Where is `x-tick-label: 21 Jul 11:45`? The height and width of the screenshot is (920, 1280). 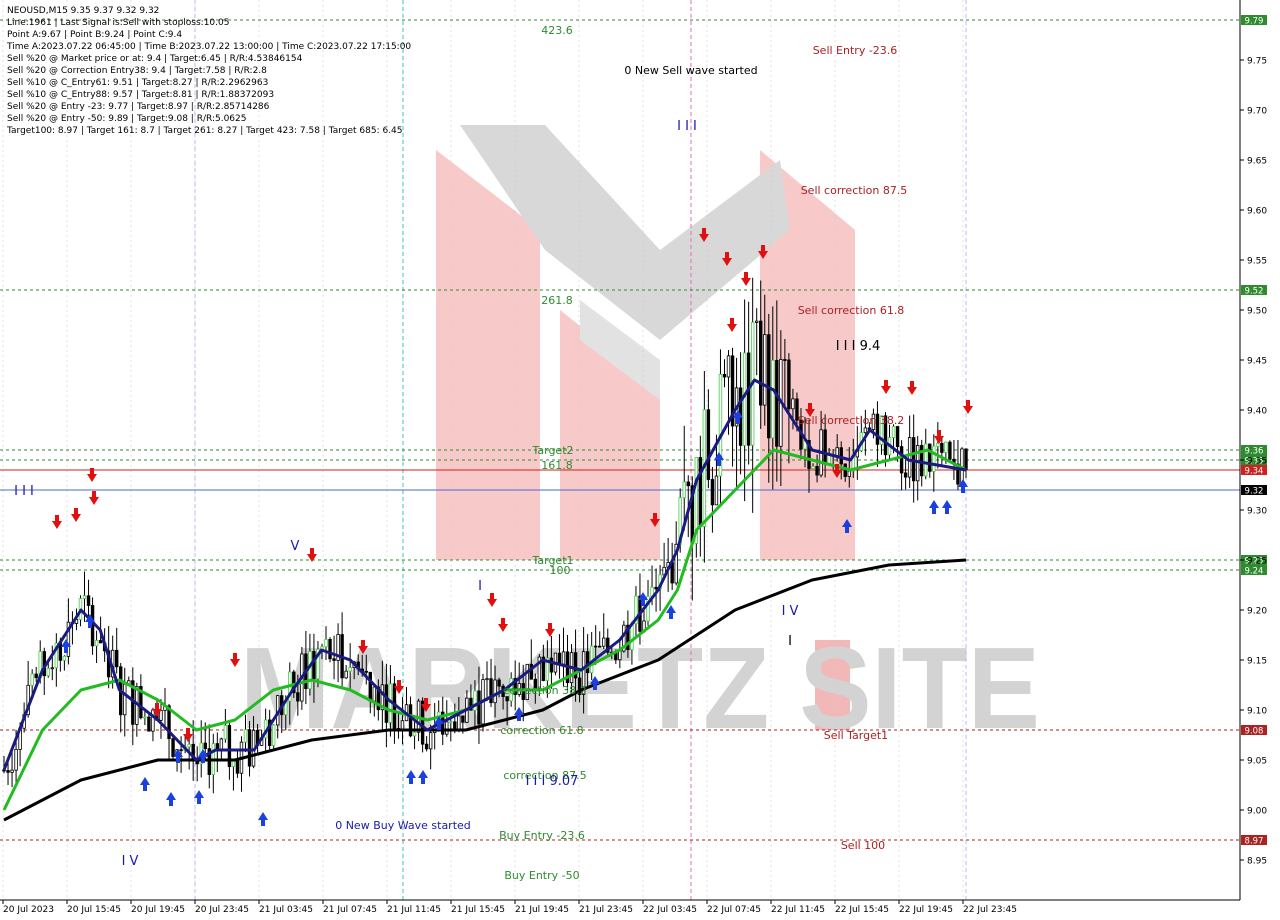
x-tick-label: 21 Jul 11:45 is located at coordinates (414, 910).